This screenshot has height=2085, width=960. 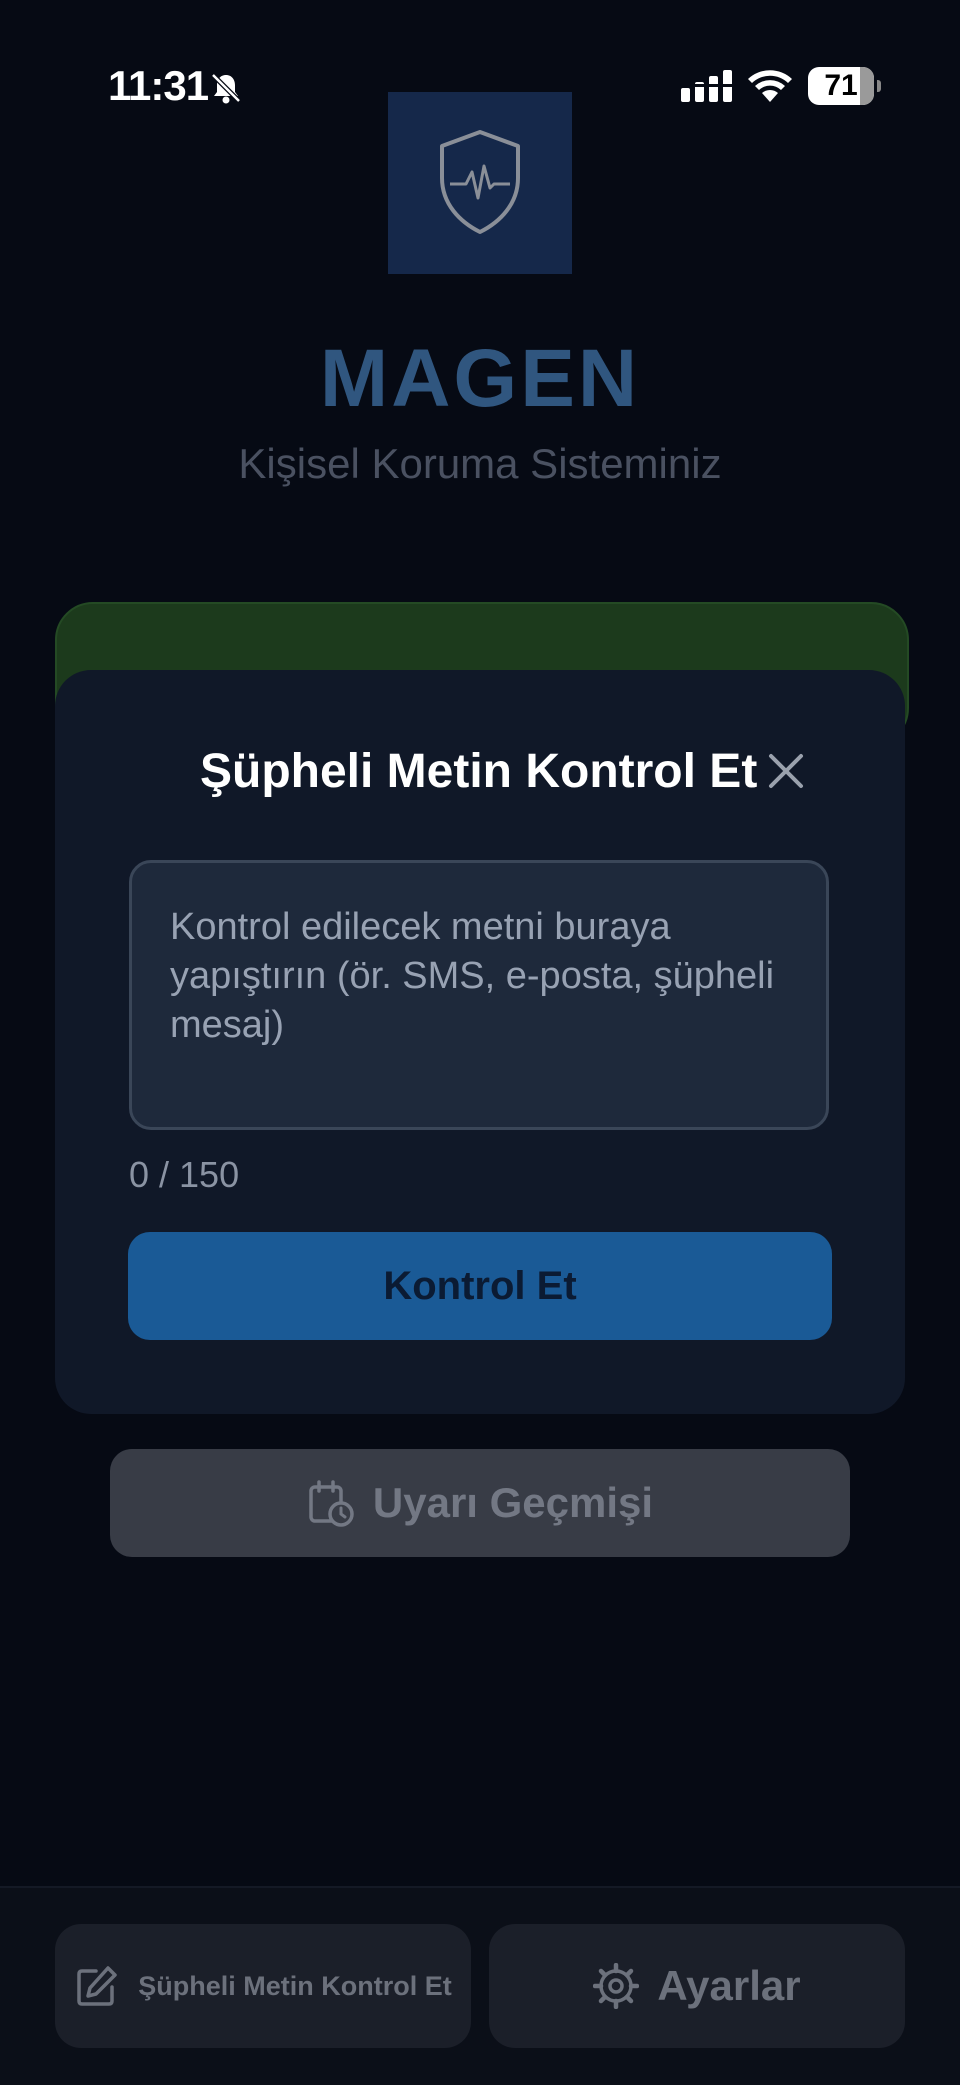 What do you see at coordinates (331, 1503) in the screenshot?
I see `calendar-clock-icon` at bounding box center [331, 1503].